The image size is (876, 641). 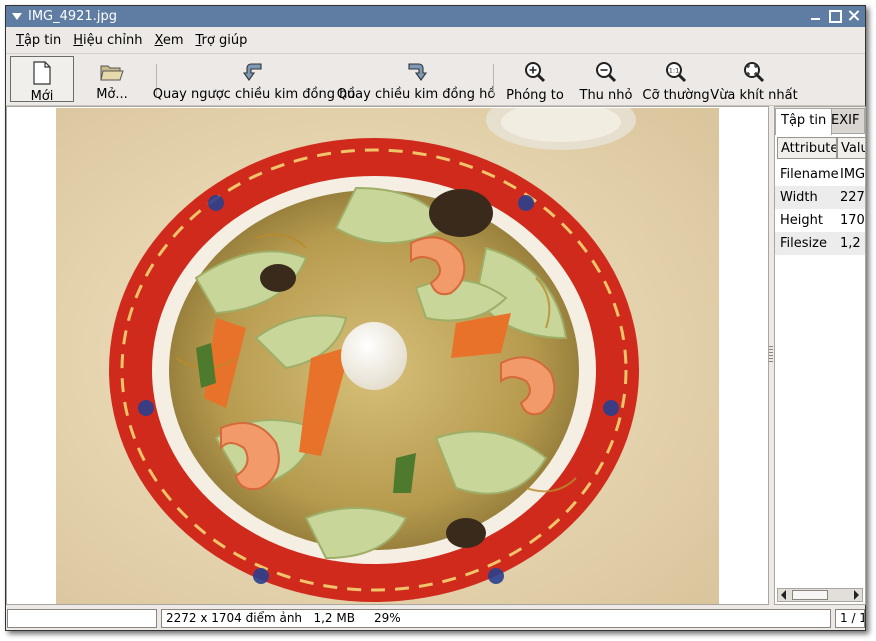 I want to click on table-row: Filename IMG, so click(x=820, y=174).